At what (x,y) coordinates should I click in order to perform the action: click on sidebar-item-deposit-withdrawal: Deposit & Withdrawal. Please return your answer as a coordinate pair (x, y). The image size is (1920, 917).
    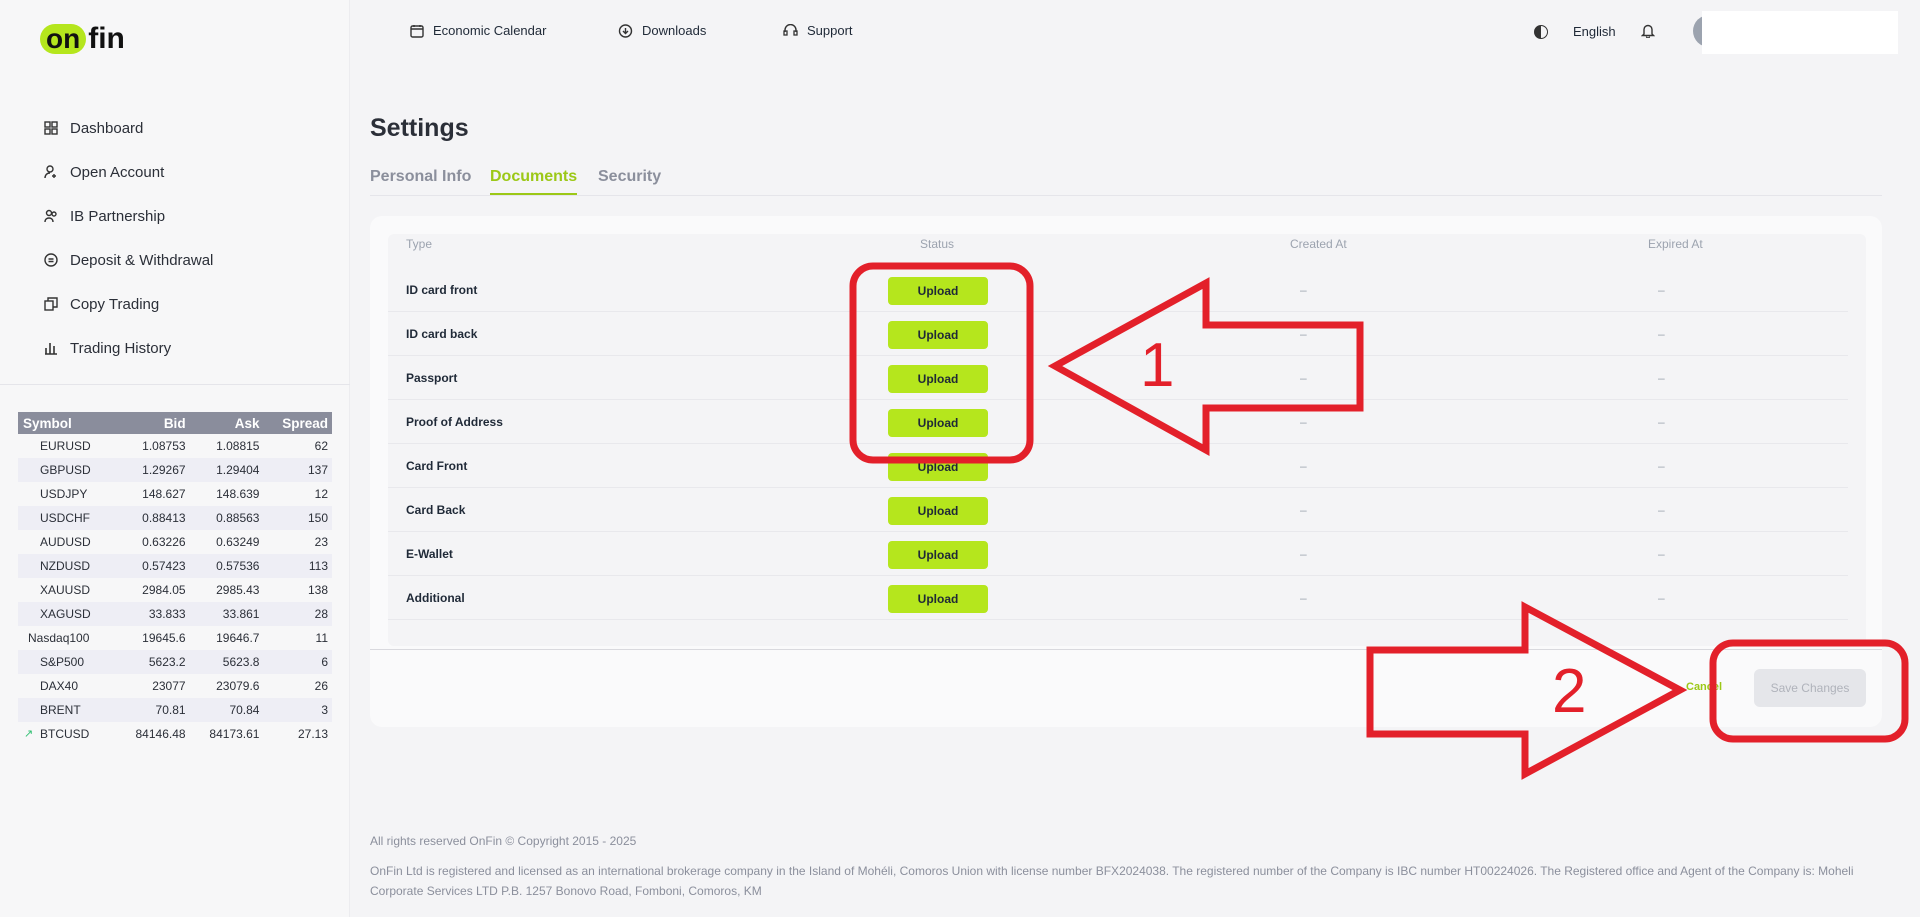
    Looking at the image, I should click on (128, 260).